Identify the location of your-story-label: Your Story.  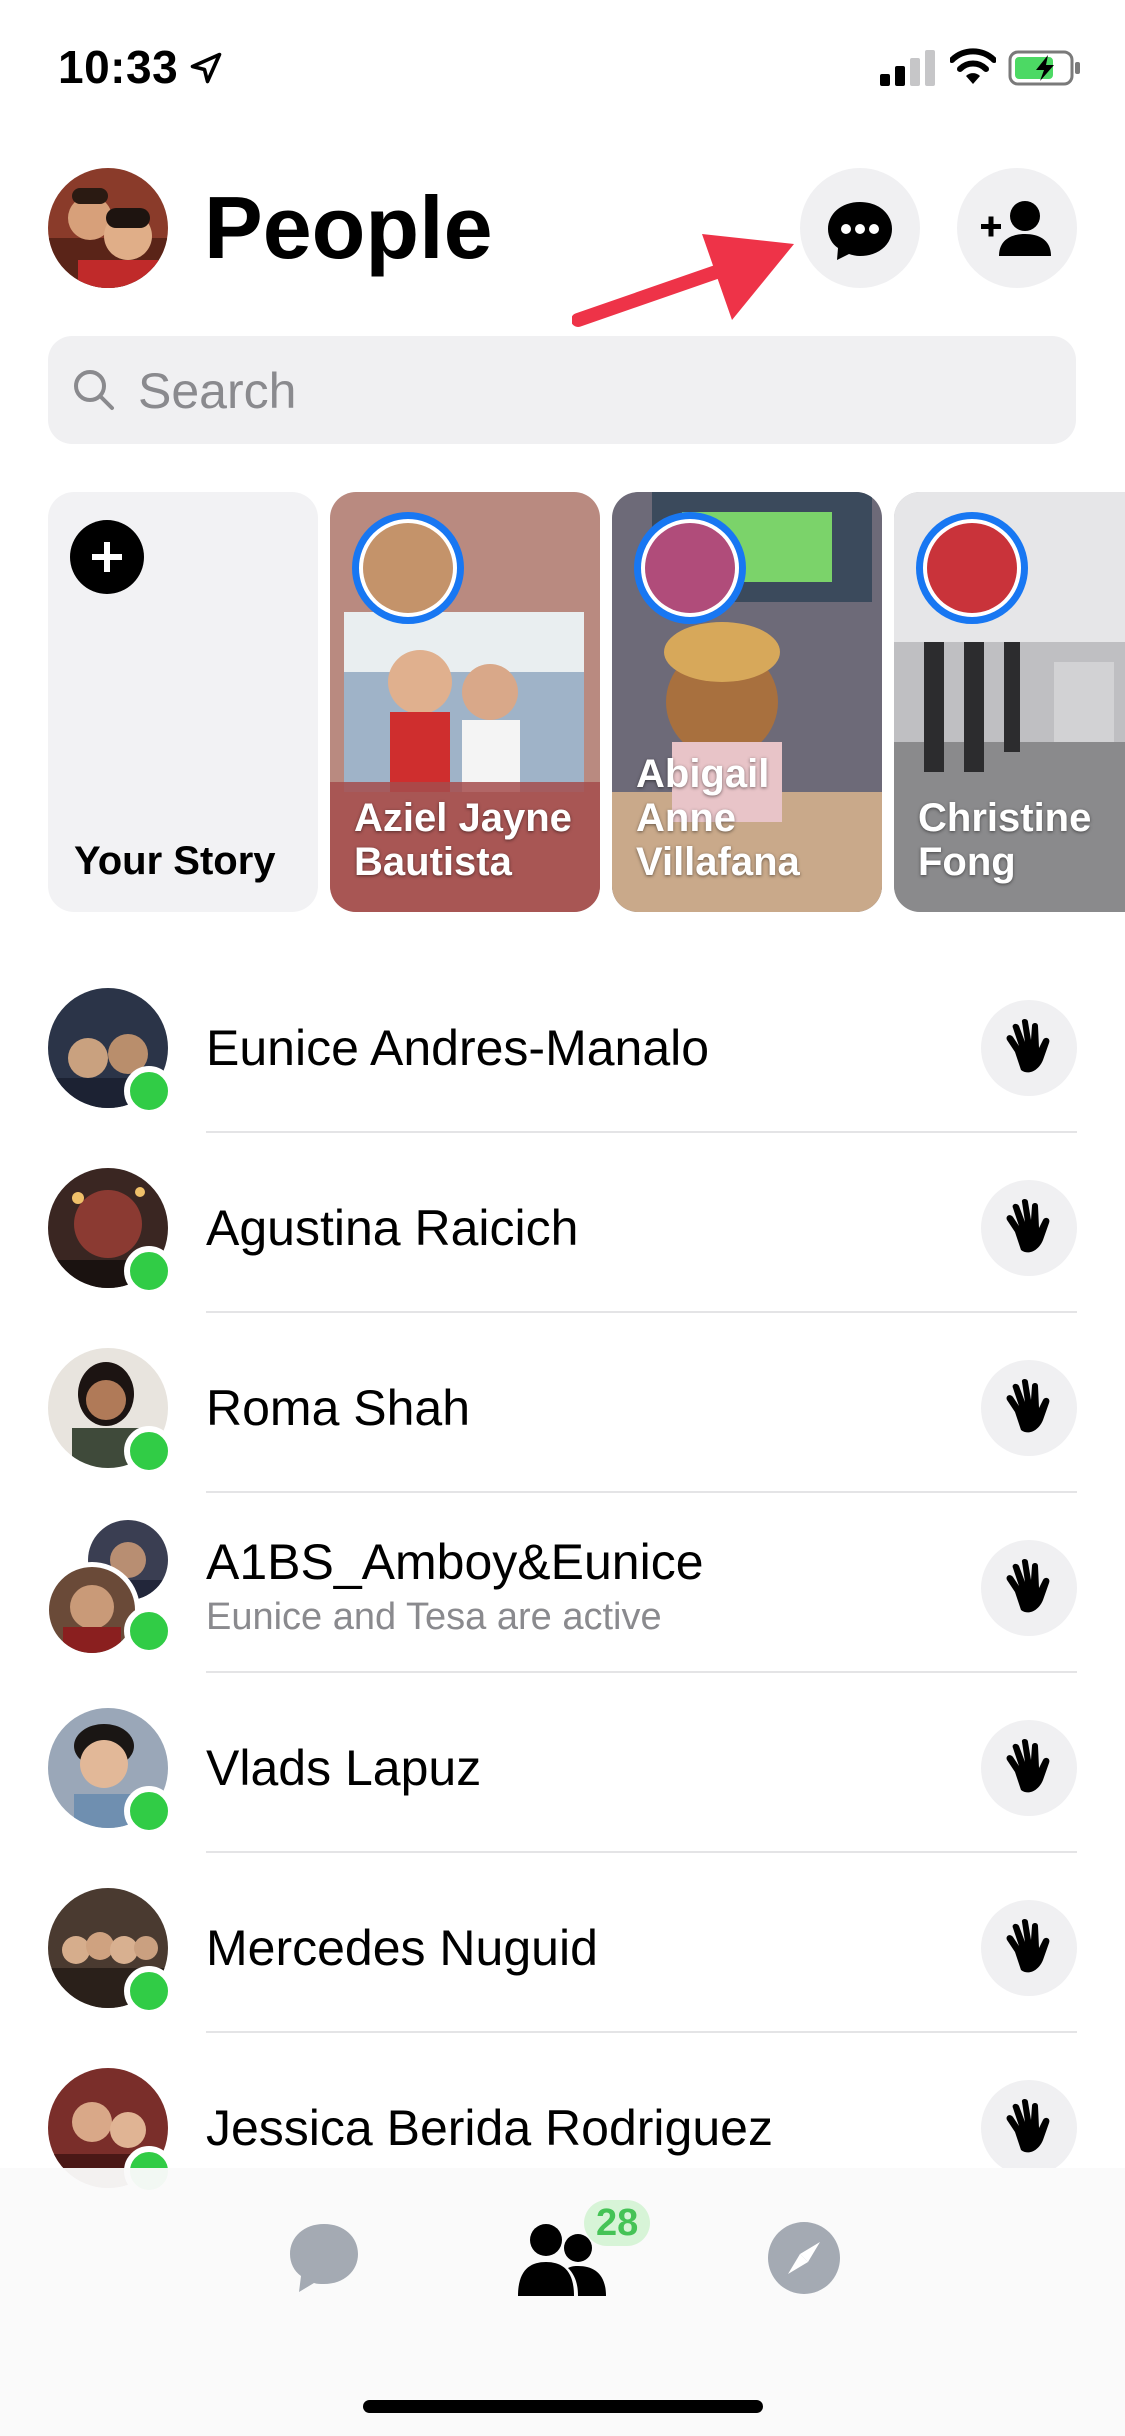
(175, 861).